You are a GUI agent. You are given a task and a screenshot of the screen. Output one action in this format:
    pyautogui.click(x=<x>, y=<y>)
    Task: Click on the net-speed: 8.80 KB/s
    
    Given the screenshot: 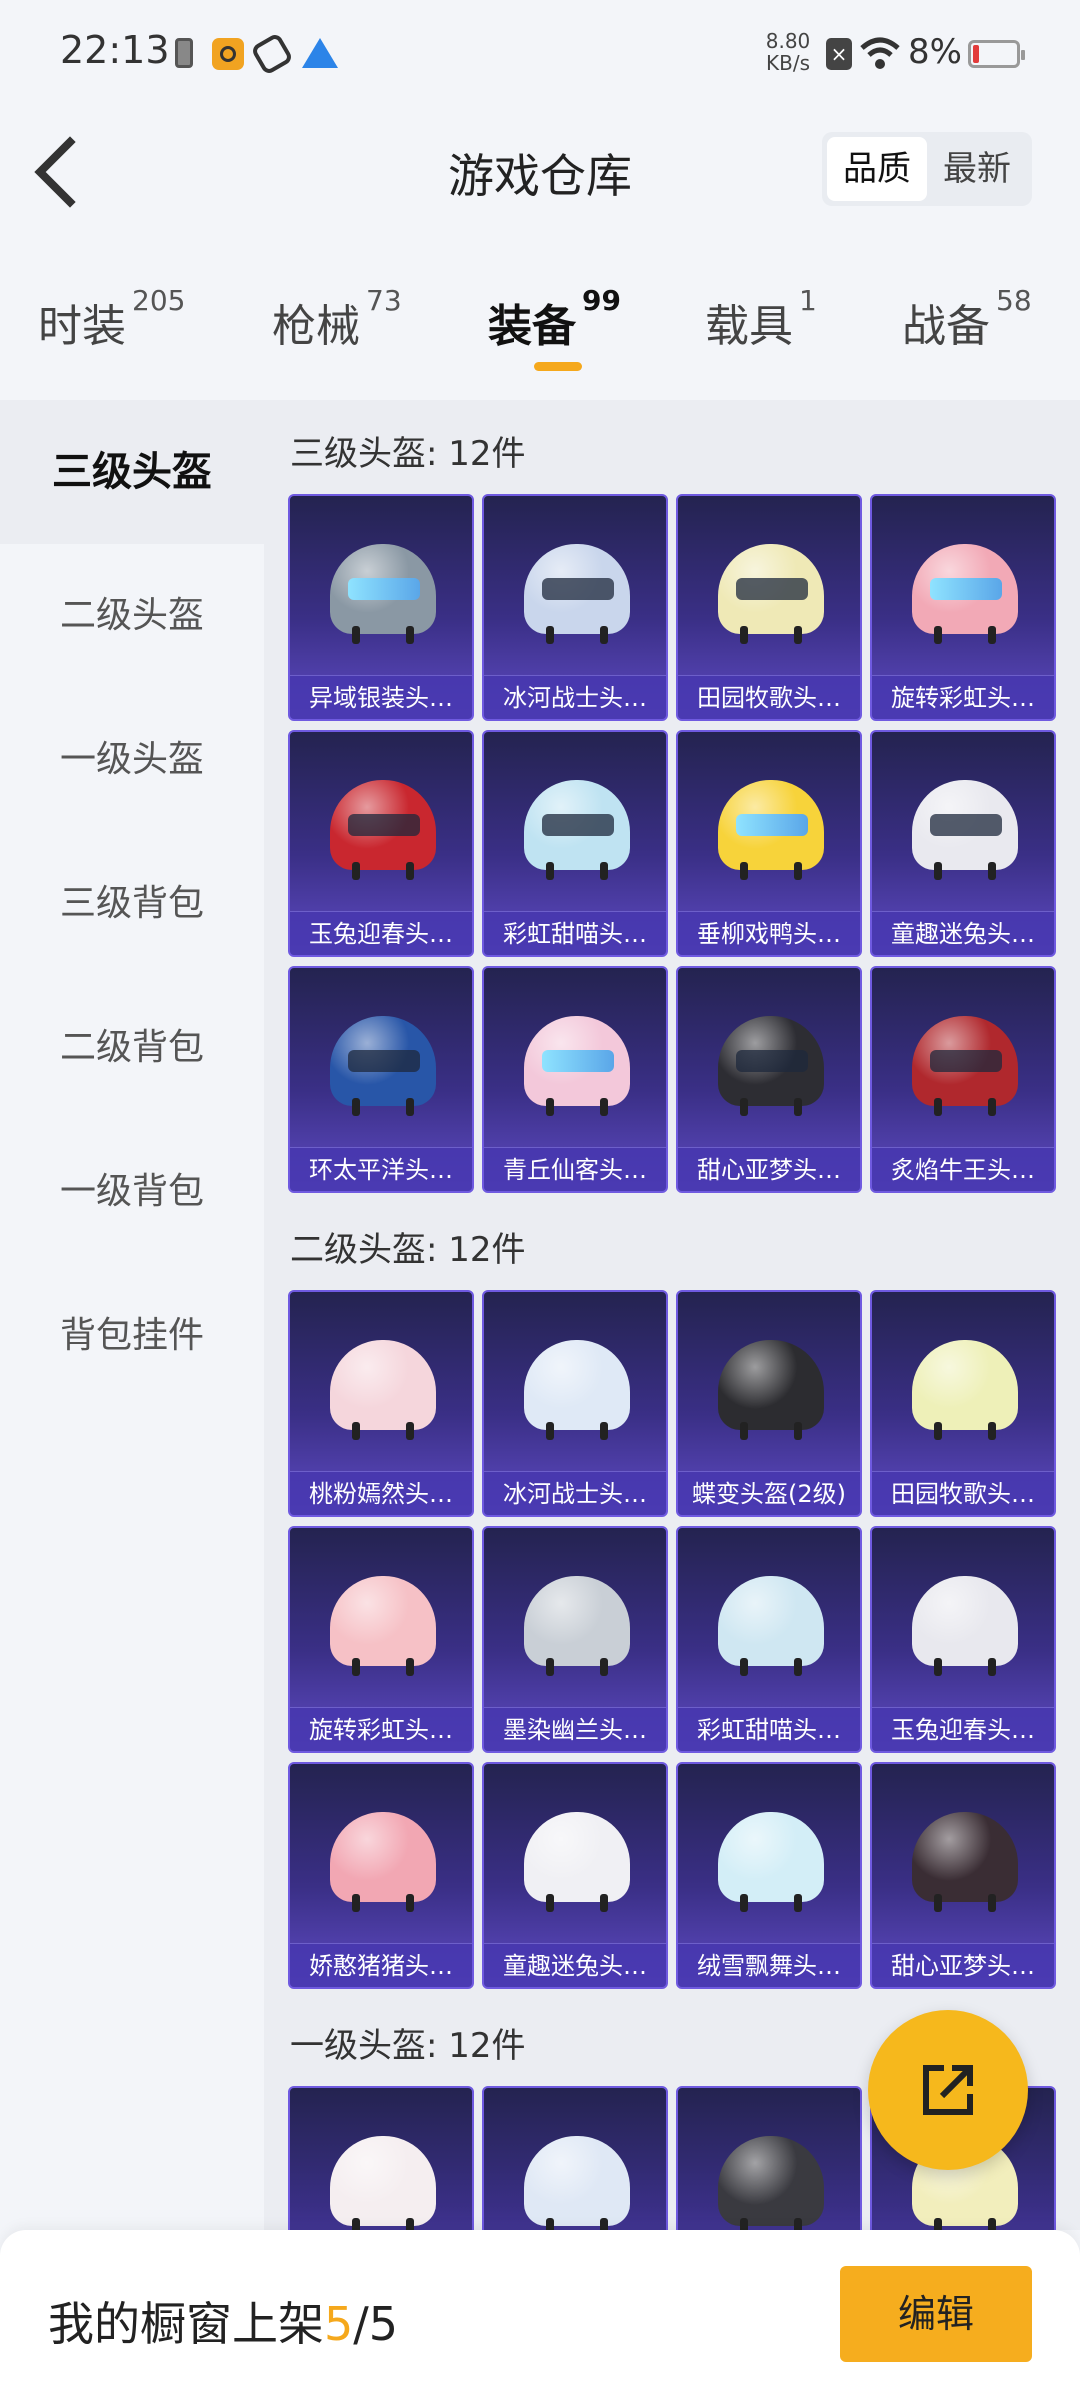 What is the action you would take?
    pyautogui.click(x=788, y=52)
    